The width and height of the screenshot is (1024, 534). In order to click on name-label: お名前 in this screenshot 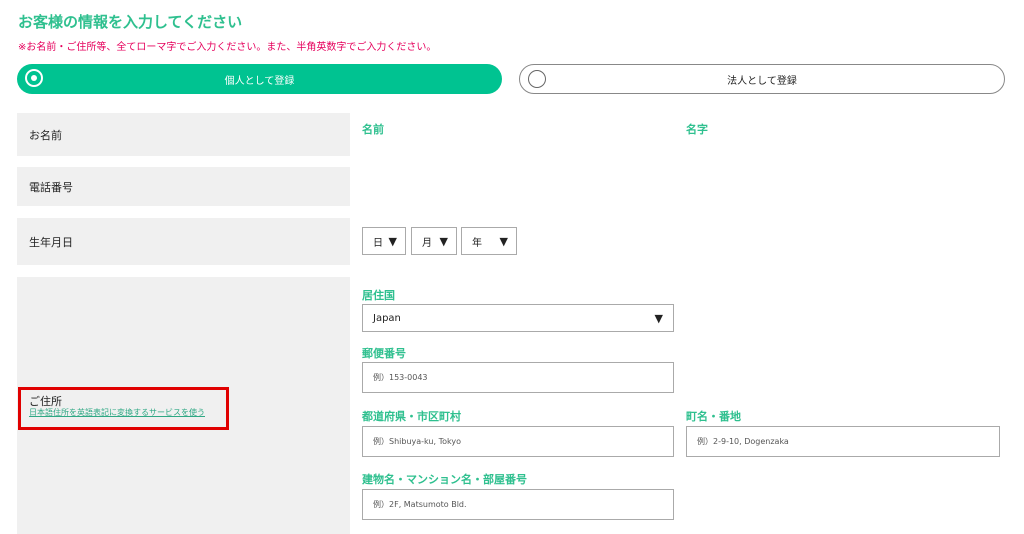, I will do `click(45, 135)`.